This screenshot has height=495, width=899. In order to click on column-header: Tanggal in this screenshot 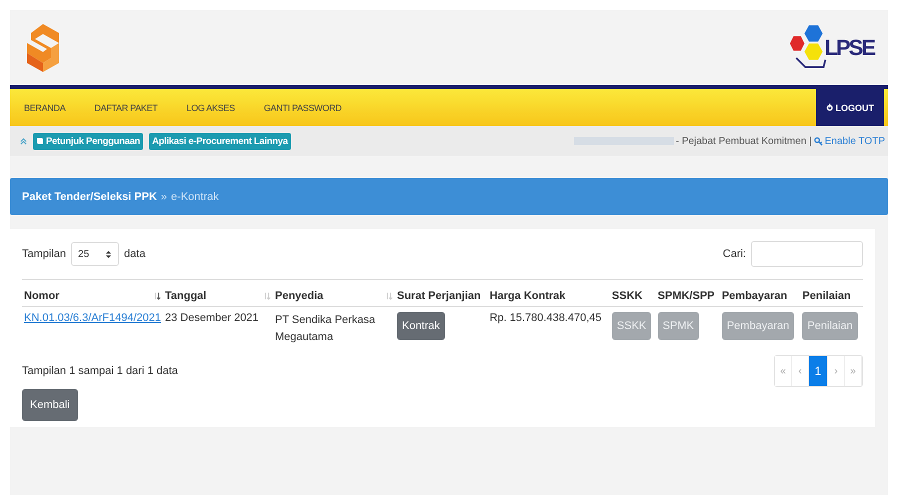, I will do `click(185, 296)`.